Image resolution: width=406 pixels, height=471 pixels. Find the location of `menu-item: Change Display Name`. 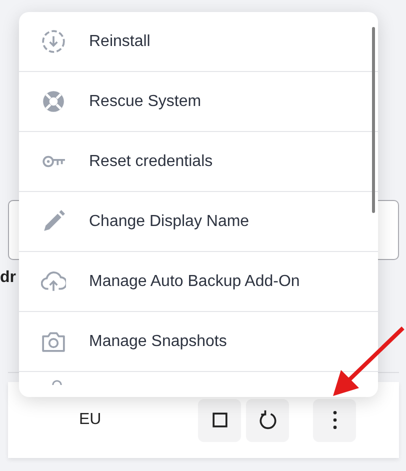

menu-item: Change Display Name is located at coordinates (198, 222).